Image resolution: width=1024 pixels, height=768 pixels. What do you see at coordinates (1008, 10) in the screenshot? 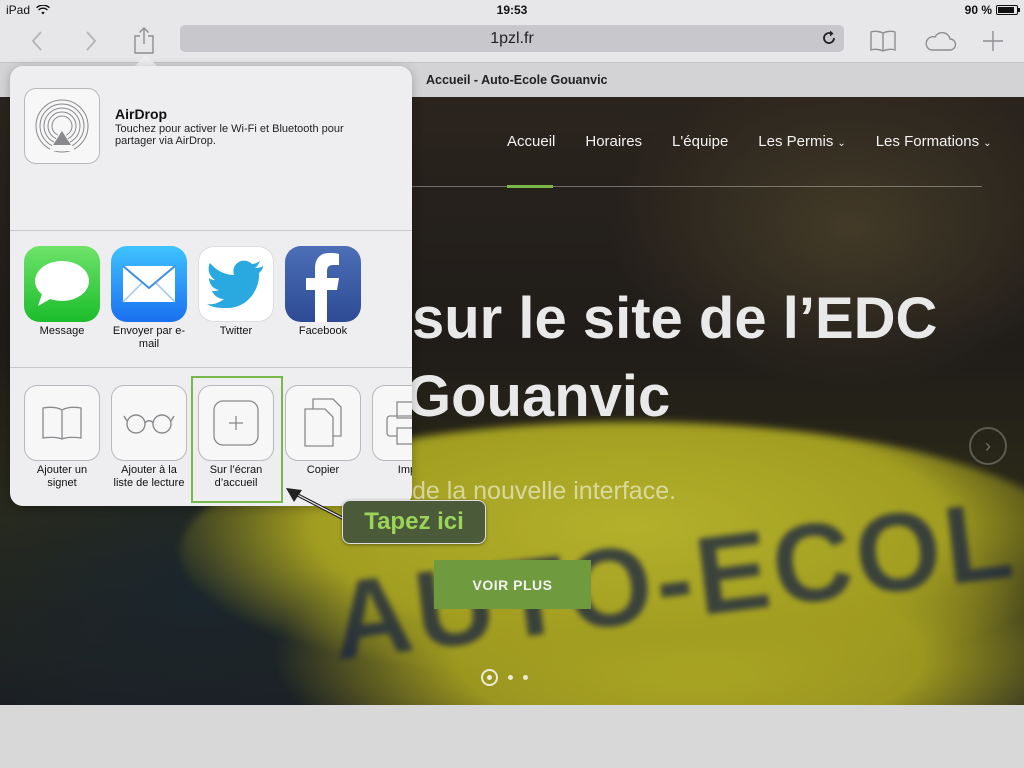
I see `battery-icon` at bounding box center [1008, 10].